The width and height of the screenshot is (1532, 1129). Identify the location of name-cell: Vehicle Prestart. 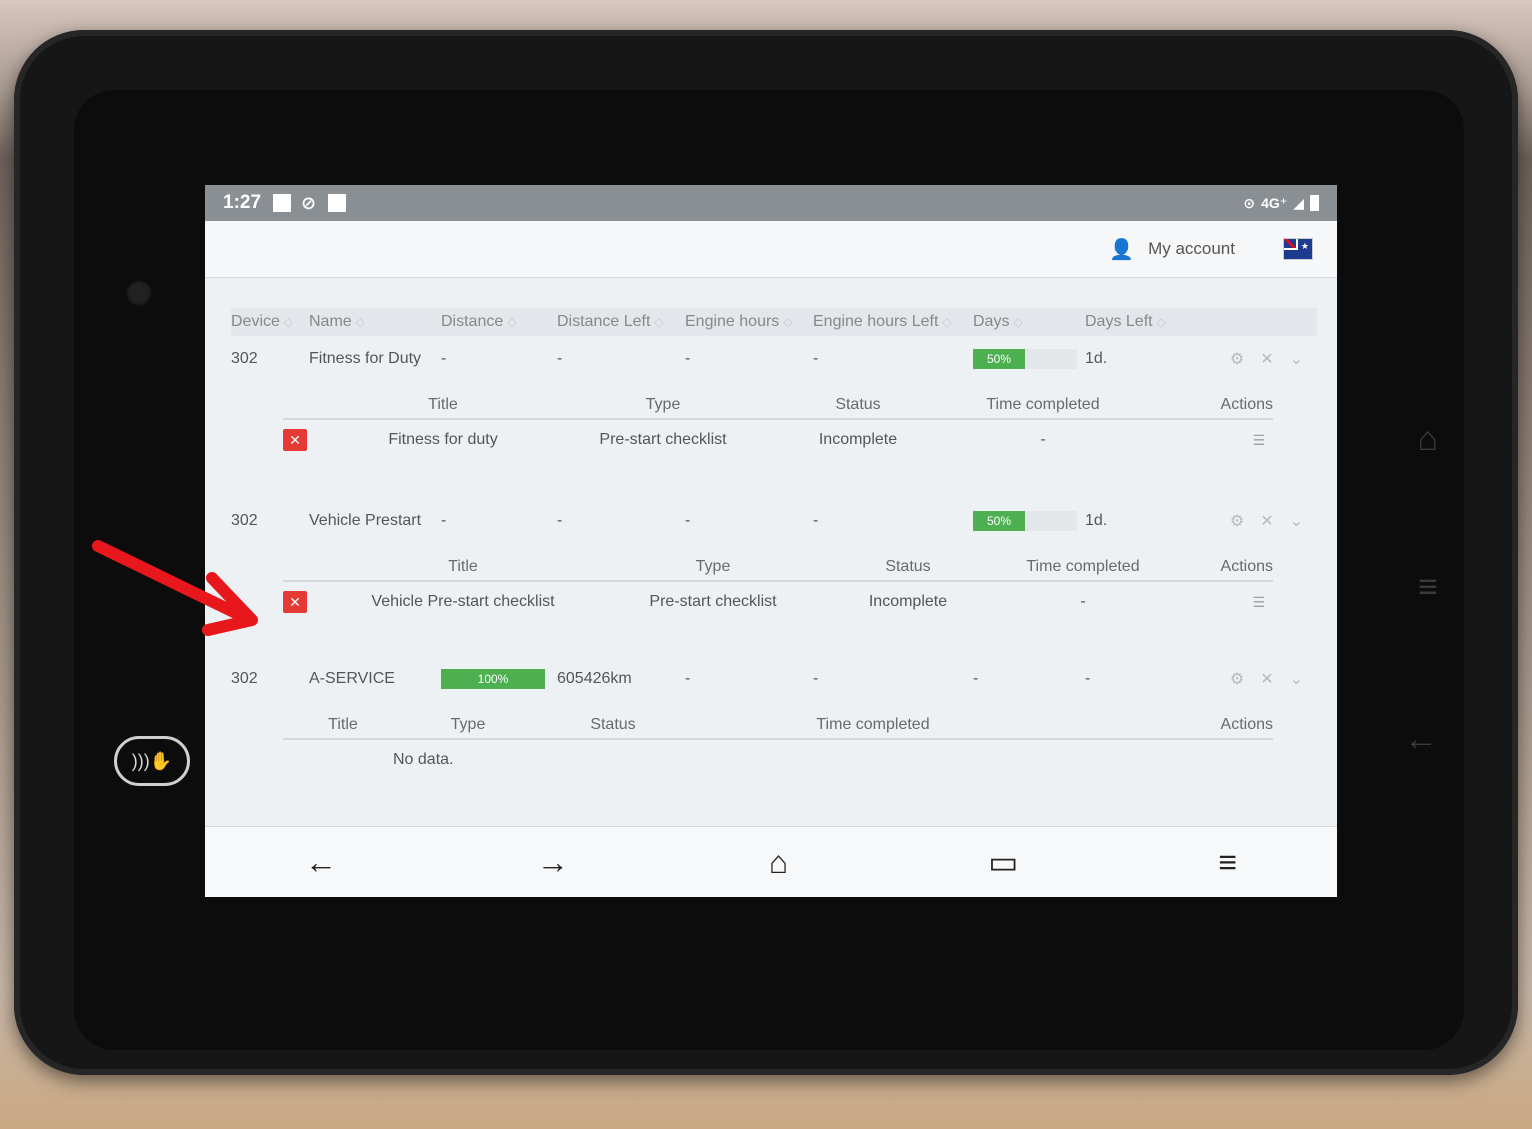
(365, 520).